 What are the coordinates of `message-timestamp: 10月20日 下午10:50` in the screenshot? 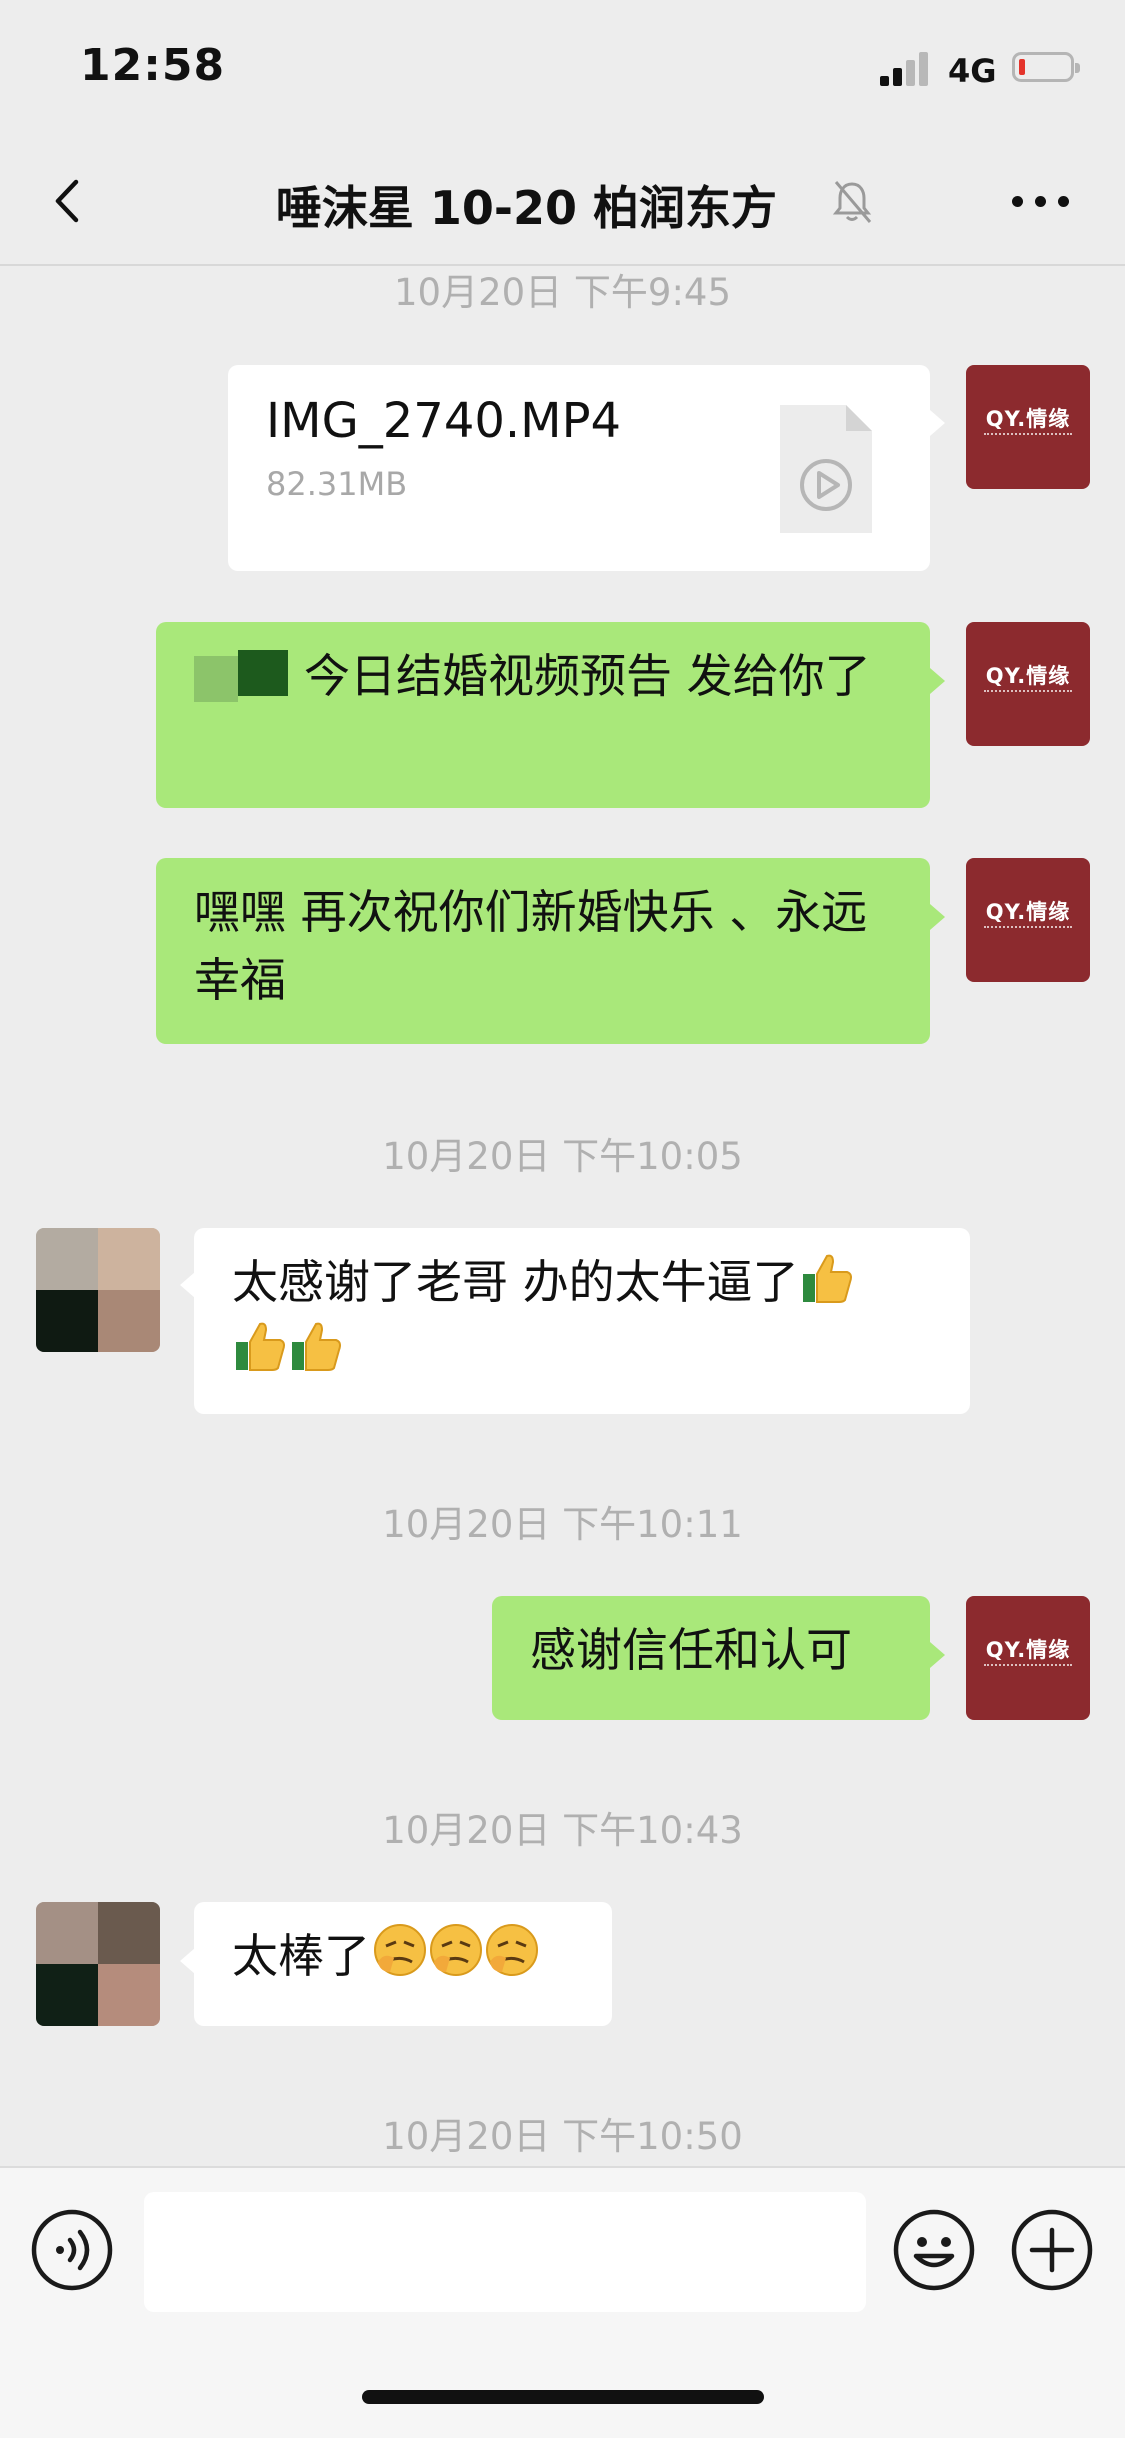 It's located at (562, 2136).